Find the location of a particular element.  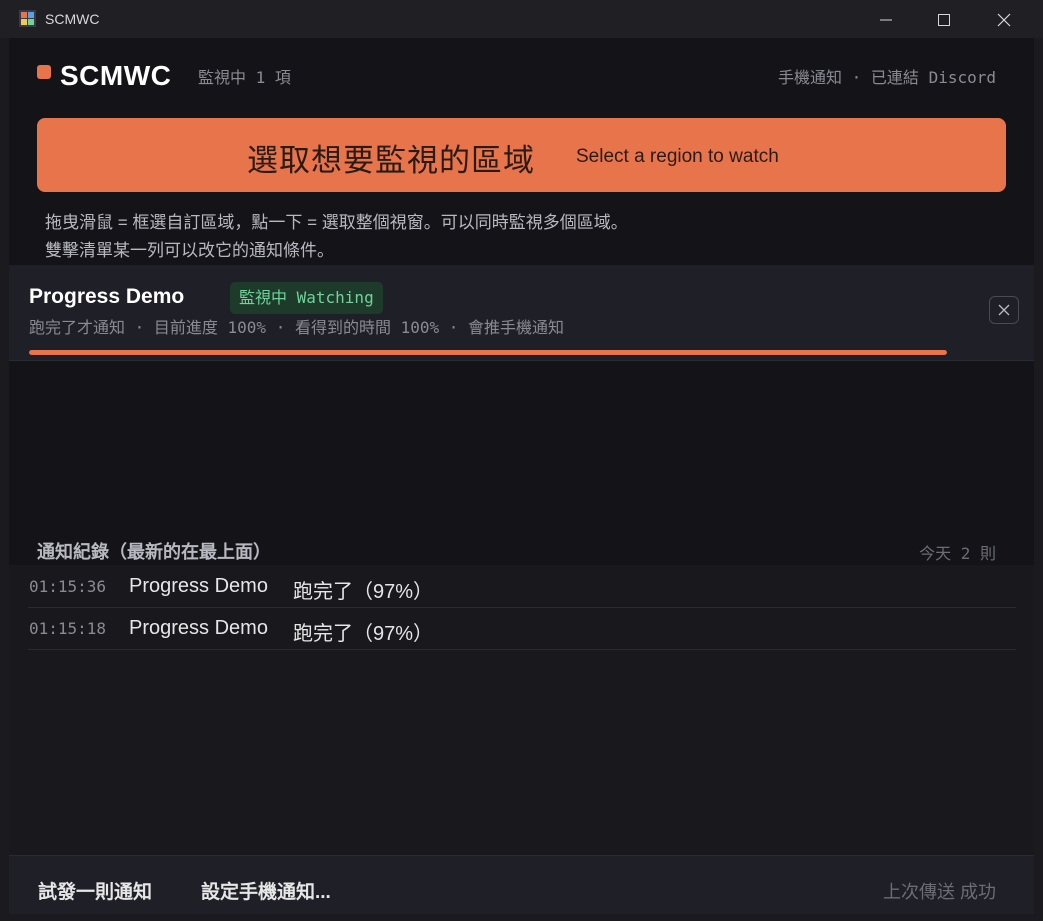

remove-watch-button is located at coordinates (1004, 310).